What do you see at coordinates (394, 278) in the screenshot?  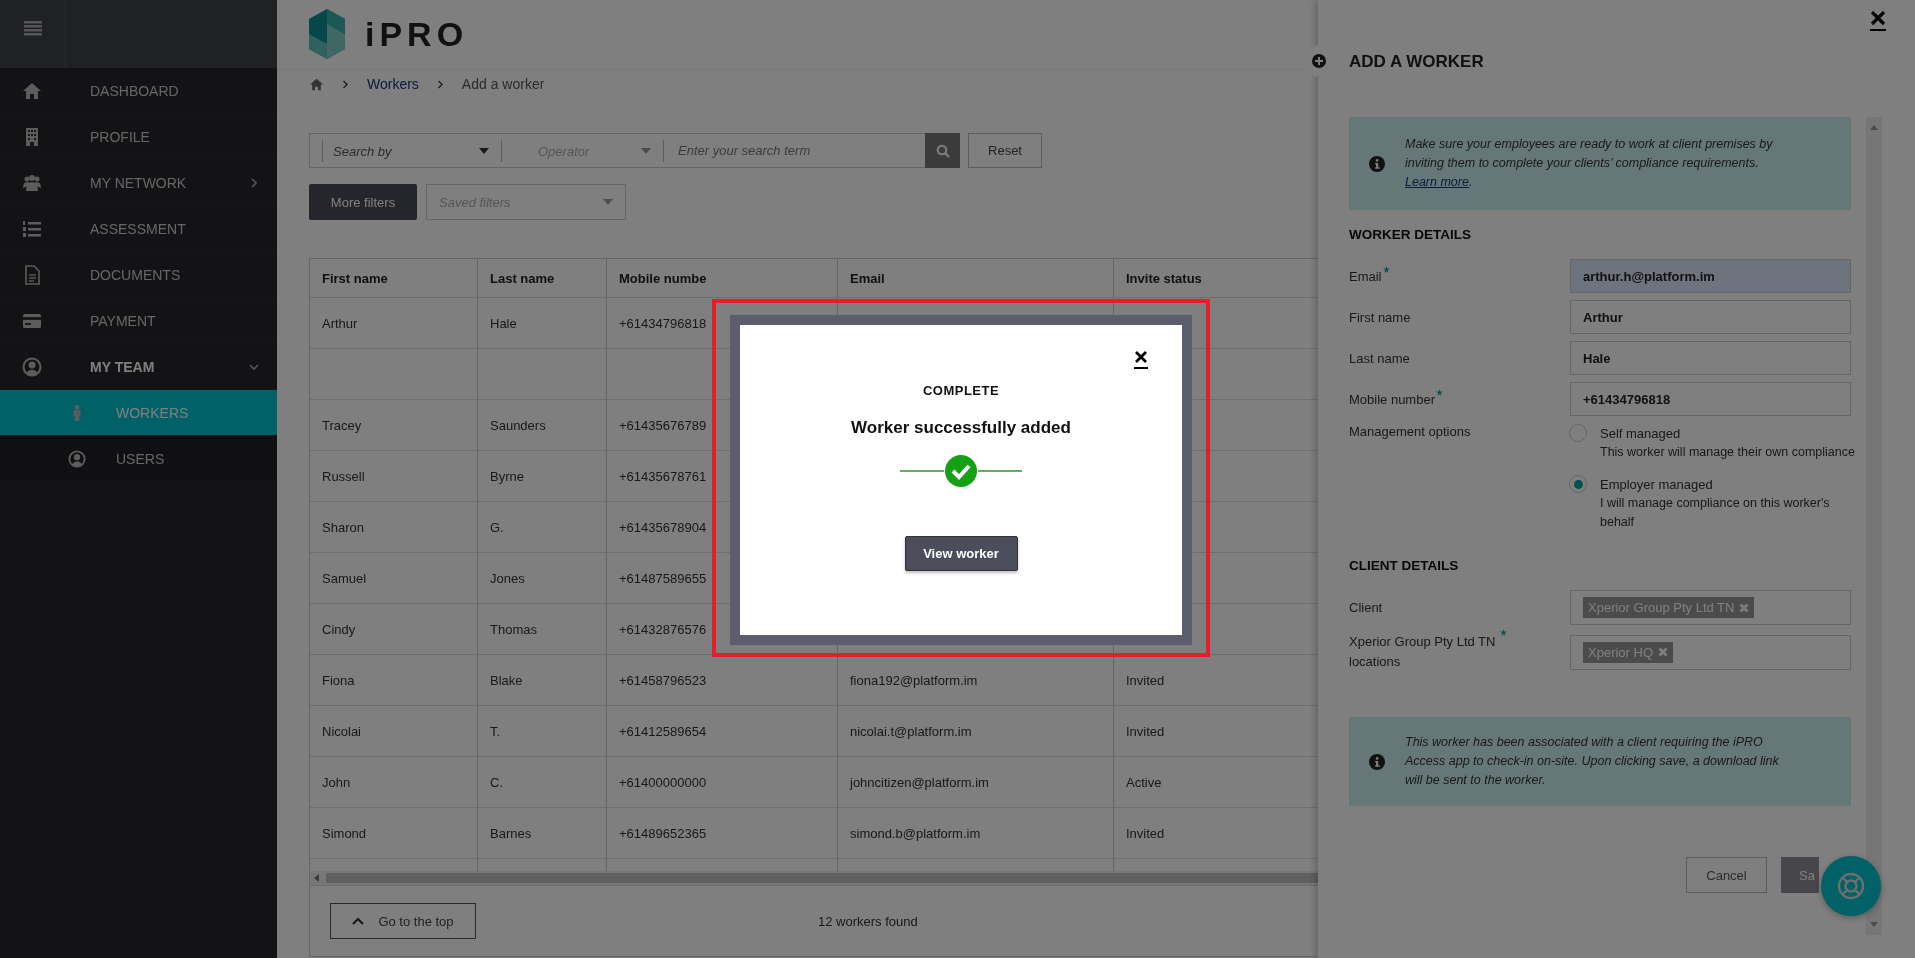 I see `column-header: First name` at bounding box center [394, 278].